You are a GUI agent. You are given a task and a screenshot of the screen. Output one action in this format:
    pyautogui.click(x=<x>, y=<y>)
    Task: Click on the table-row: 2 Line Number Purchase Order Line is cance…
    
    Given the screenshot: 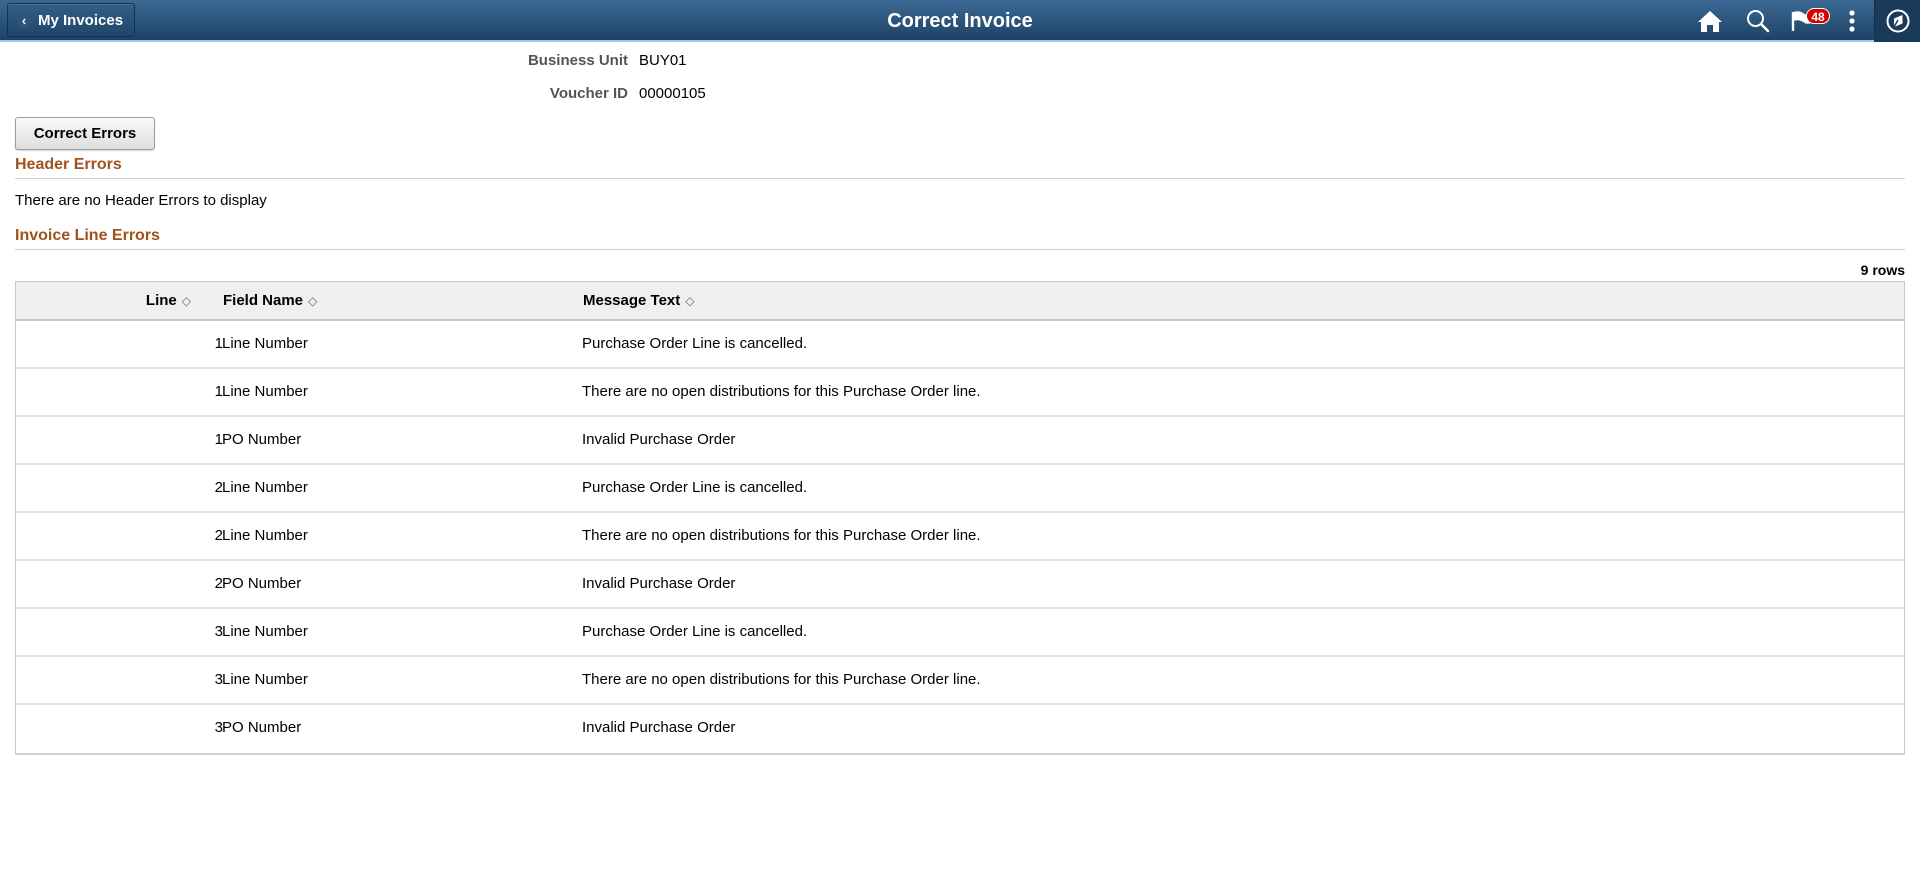 What is the action you would take?
    pyautogui.click(x=960, y=489)
    